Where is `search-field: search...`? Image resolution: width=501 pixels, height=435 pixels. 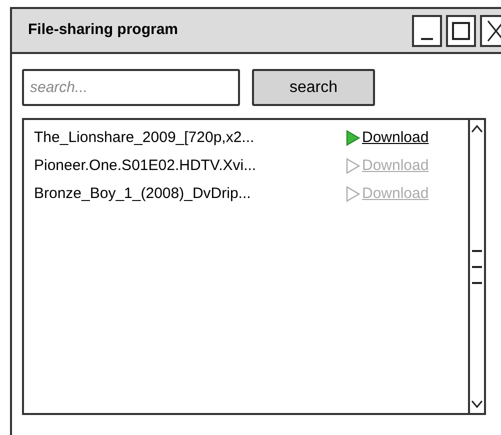 search-field: search... is located at coordinates (131, 87).